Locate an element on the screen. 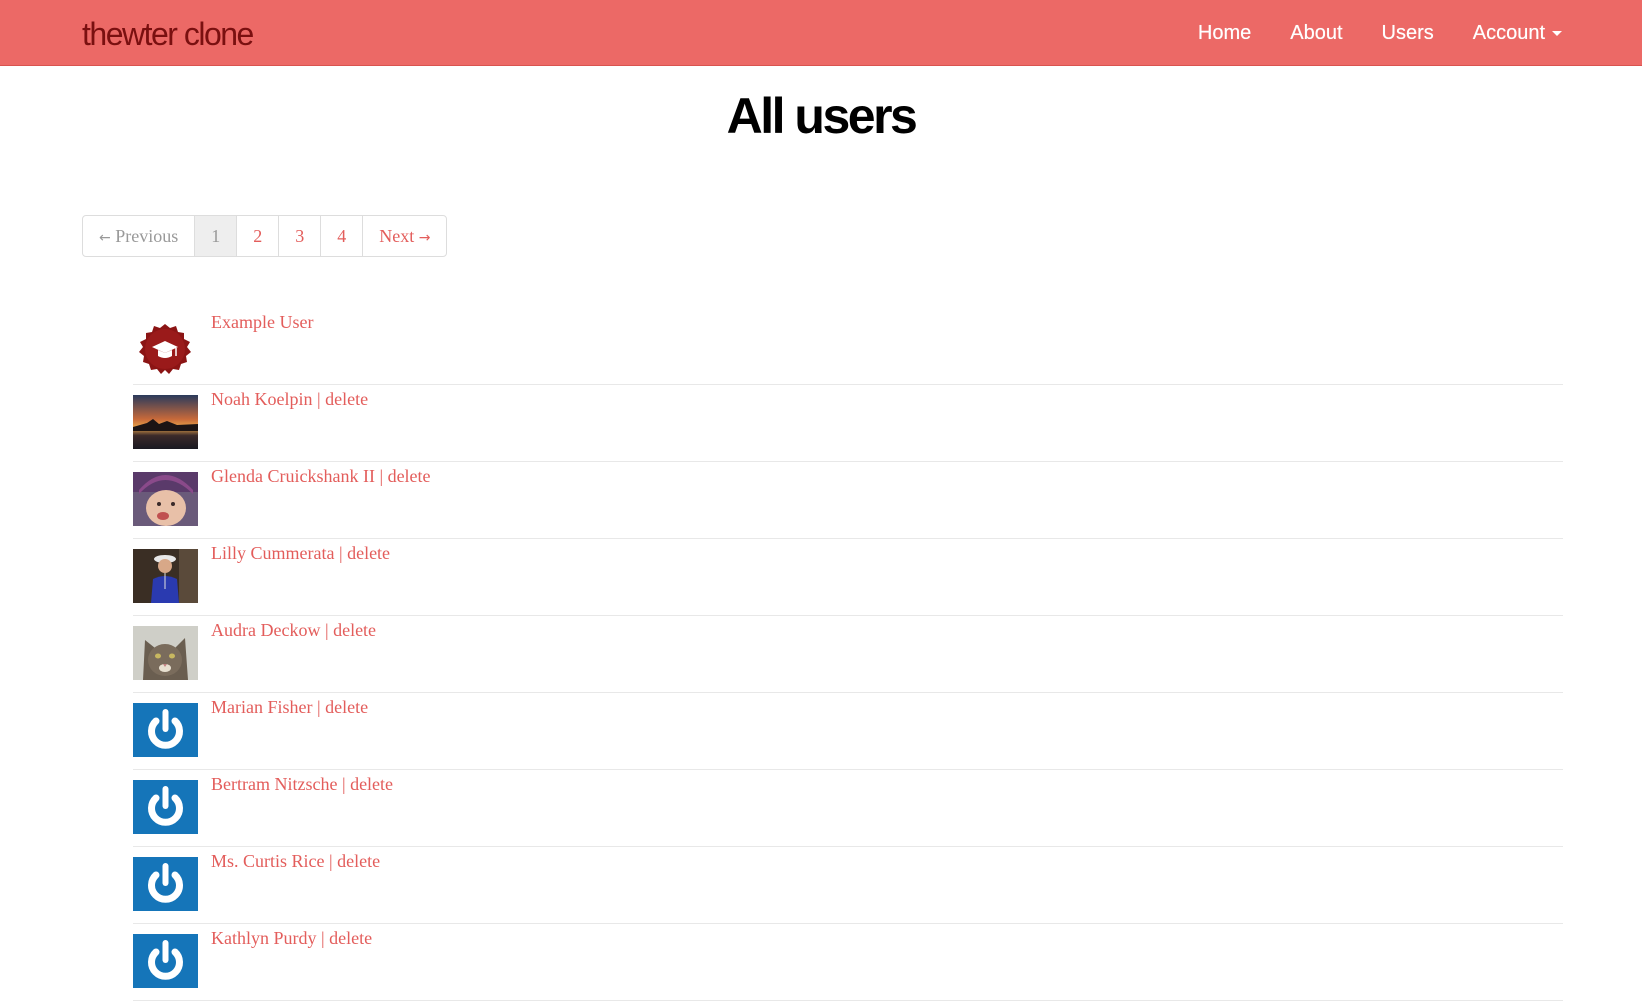 The image size is (1642, 1003). nav-home-link: Home is located at coordinates (1224, 33).